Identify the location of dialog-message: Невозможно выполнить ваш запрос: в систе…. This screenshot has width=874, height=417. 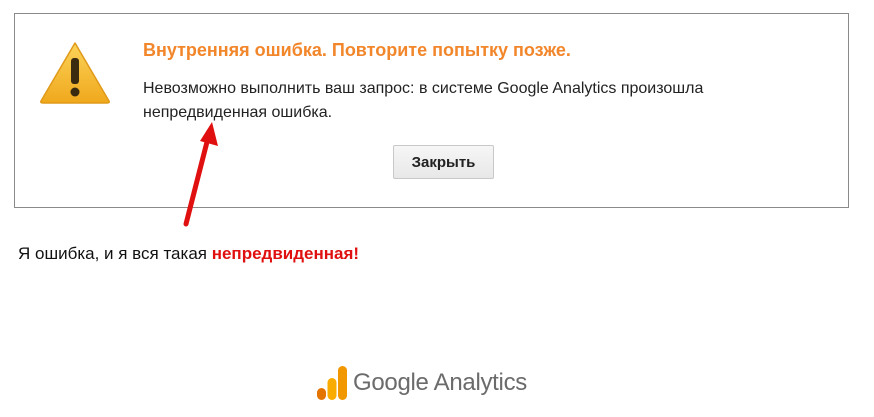
(423, 100).